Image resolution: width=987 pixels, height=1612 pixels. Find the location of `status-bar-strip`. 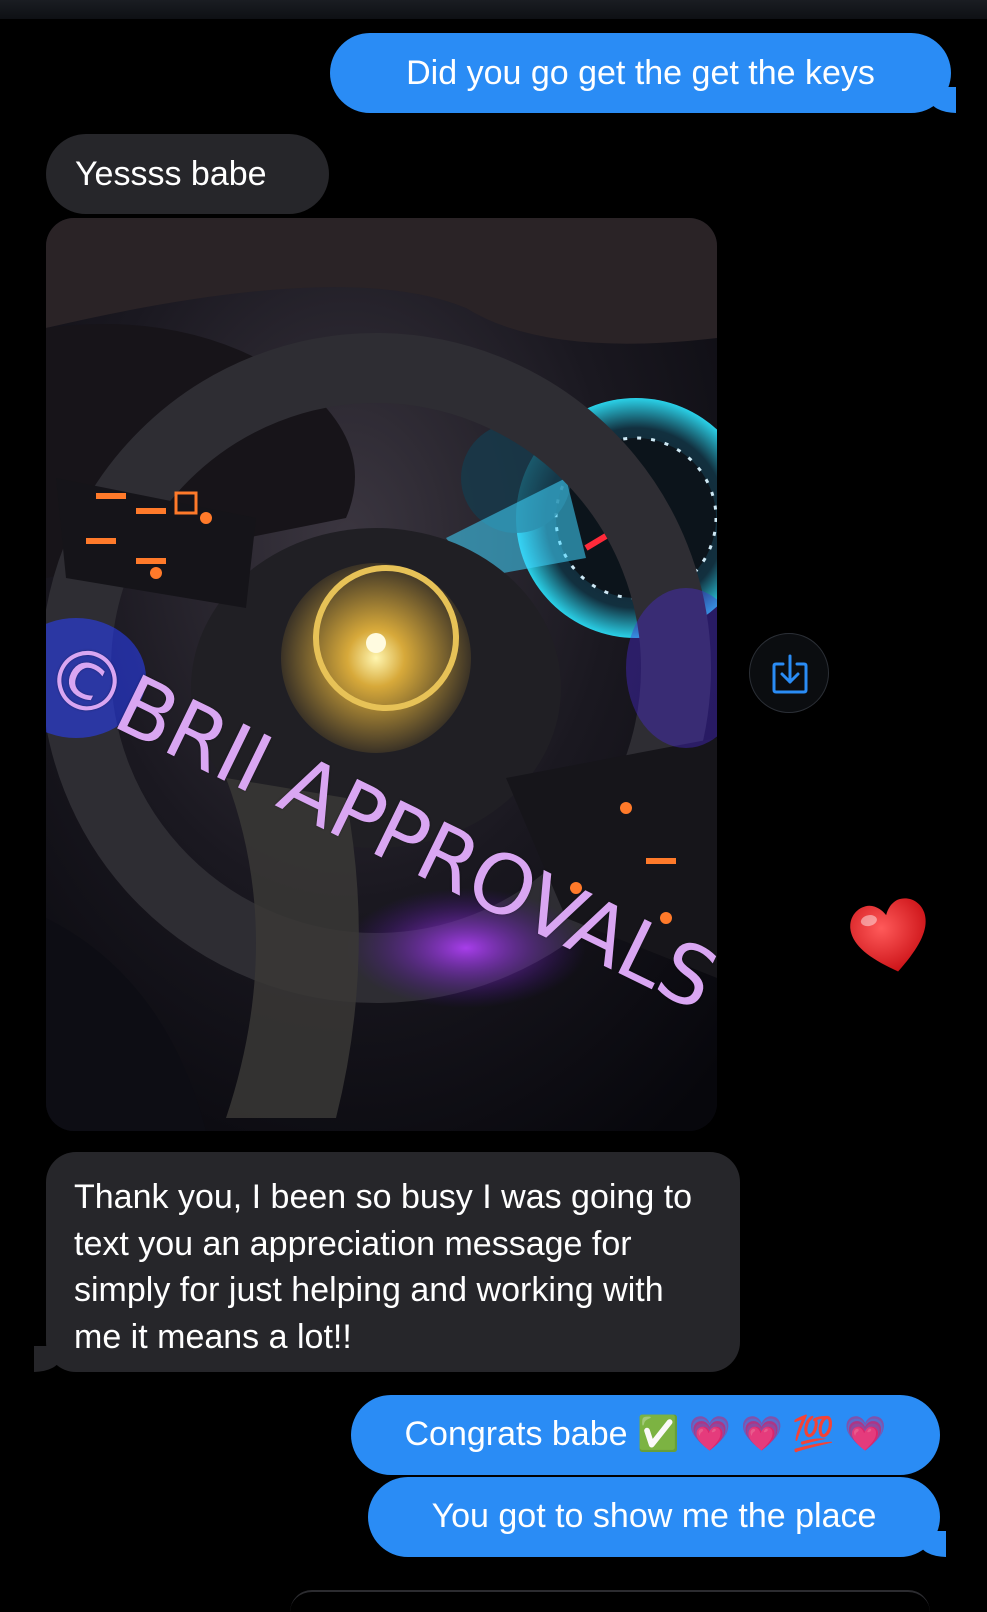

status-bar-strip is located at coordinates (493, 9).